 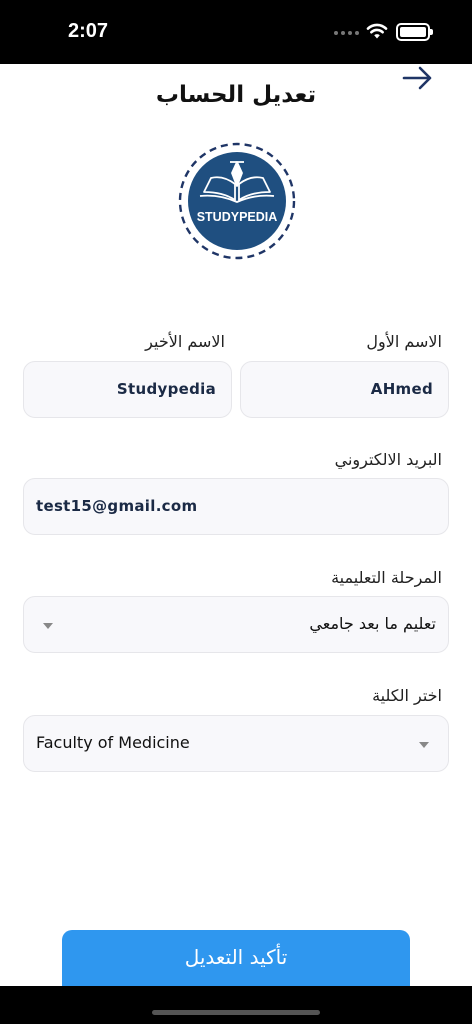 What do you see at coordinates (236, 1012) in the screenshot?
I see `home-indicator` at bounding box center [236, 1012].